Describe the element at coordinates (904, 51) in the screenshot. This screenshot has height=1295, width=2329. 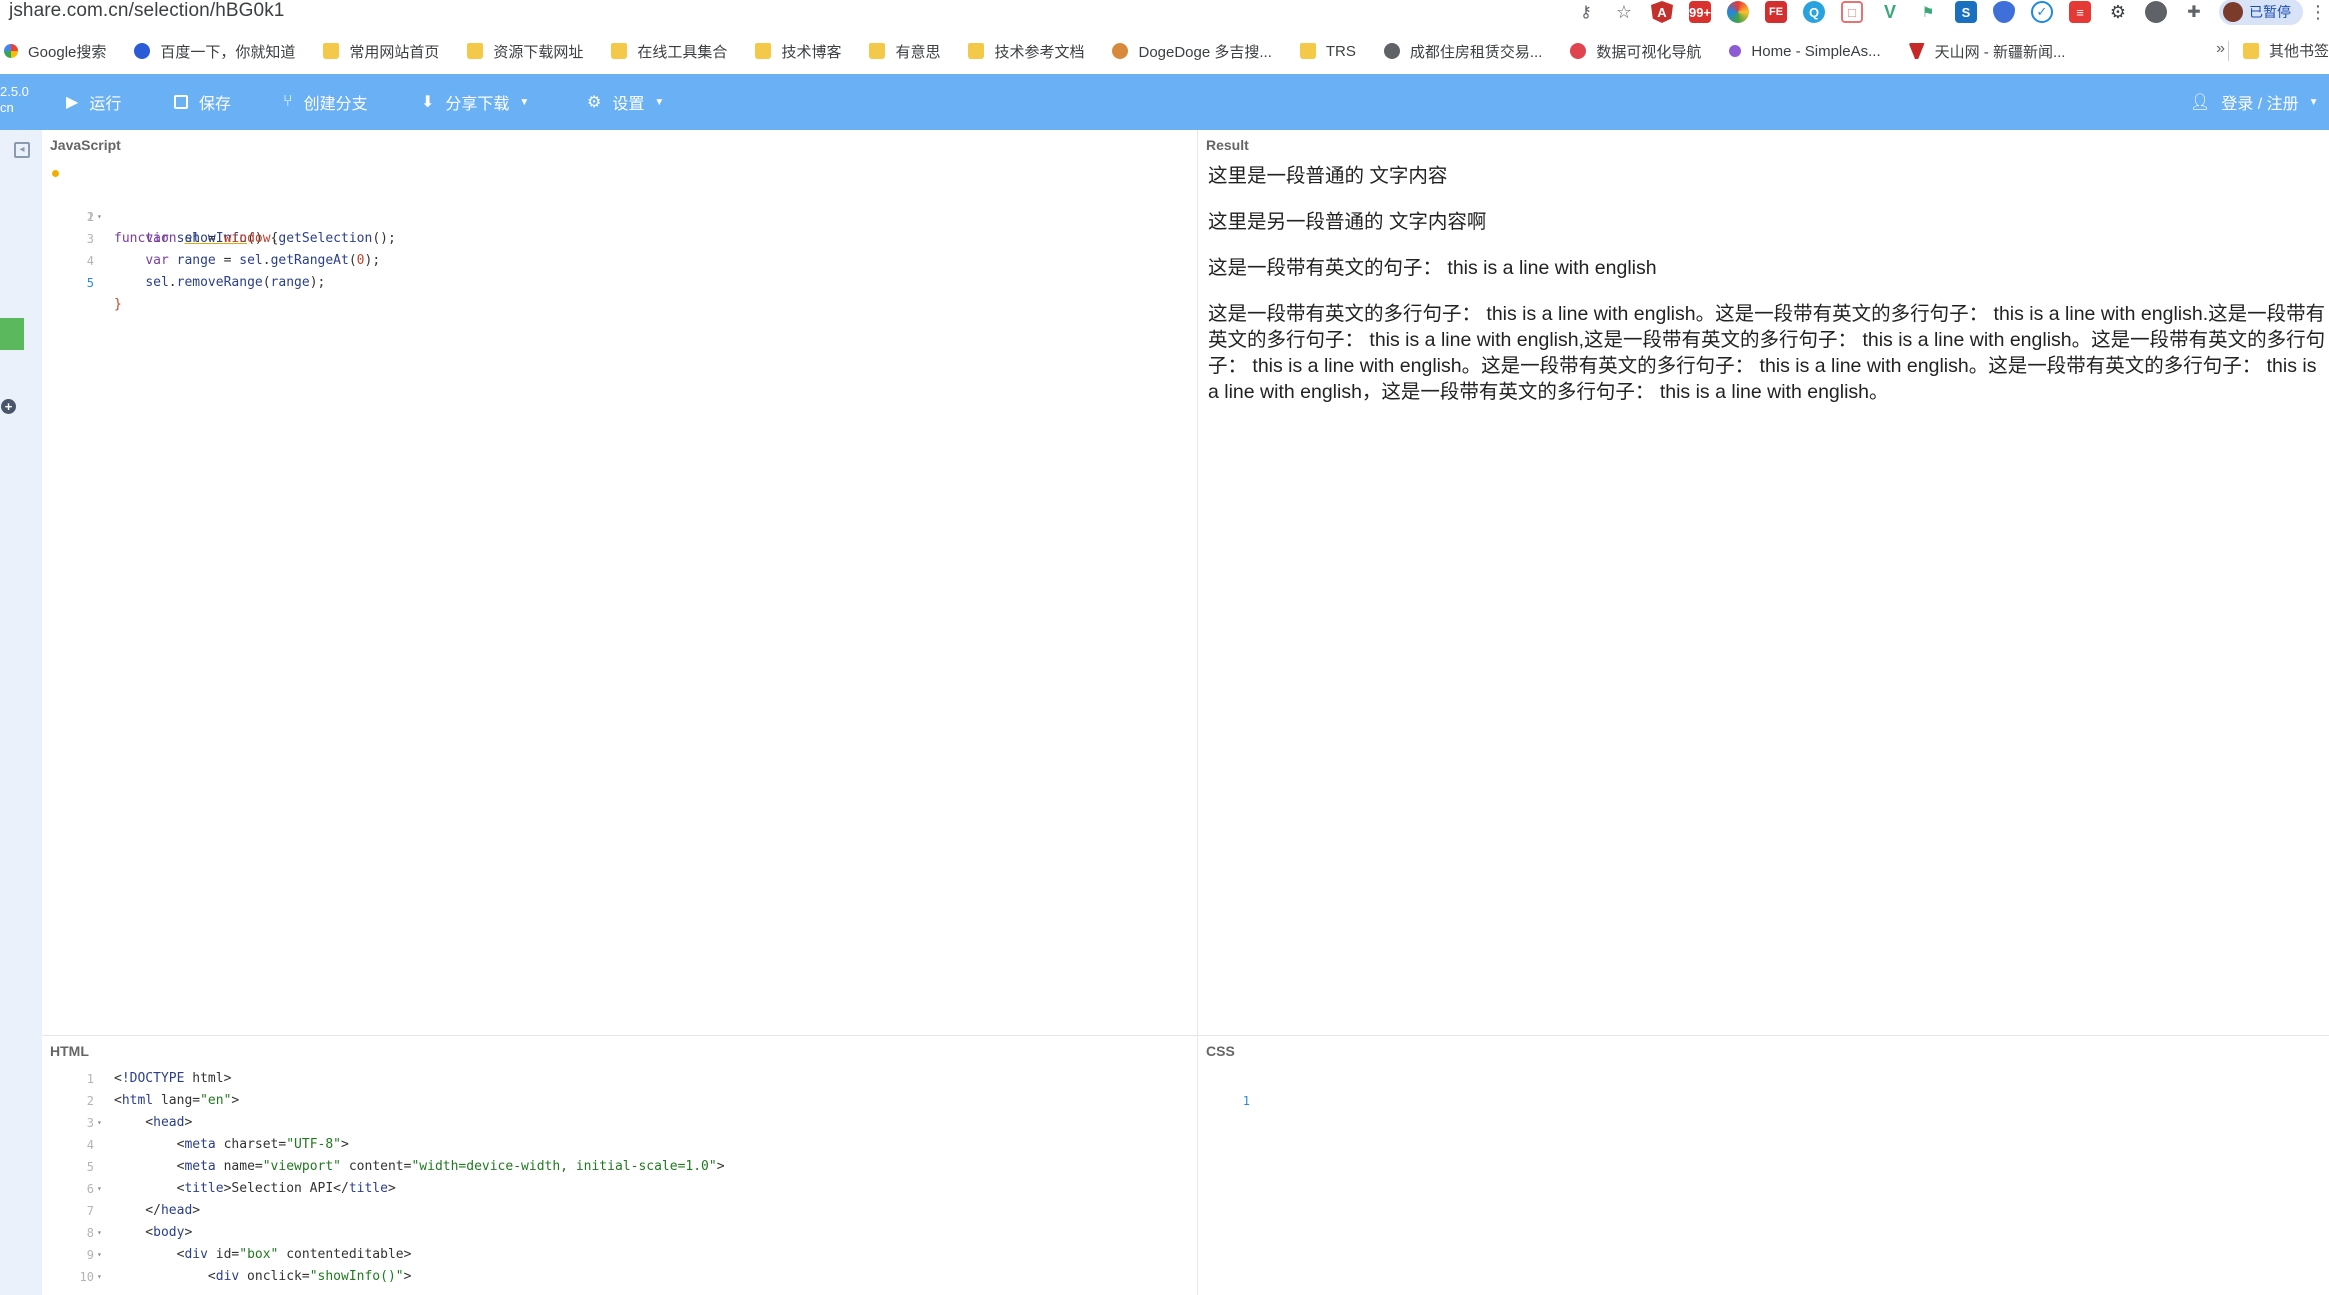
I see `bookmark-folder-fun: 有意思` at that location.